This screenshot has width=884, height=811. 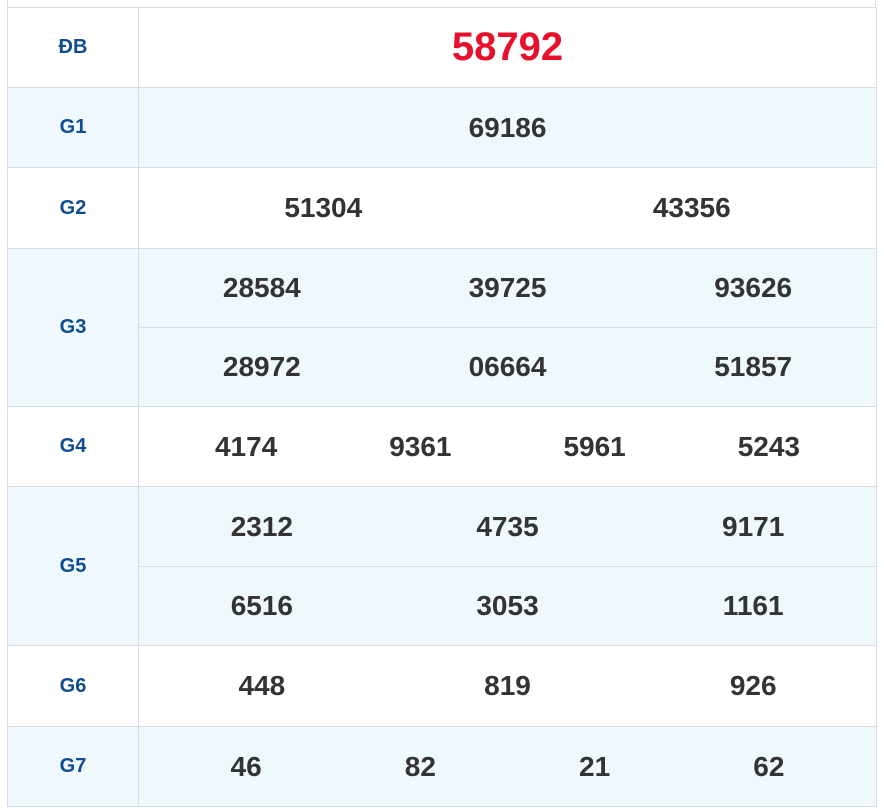 I want to click on result-line: 4174 9361 5961 5243, so click(x=507, y=446).